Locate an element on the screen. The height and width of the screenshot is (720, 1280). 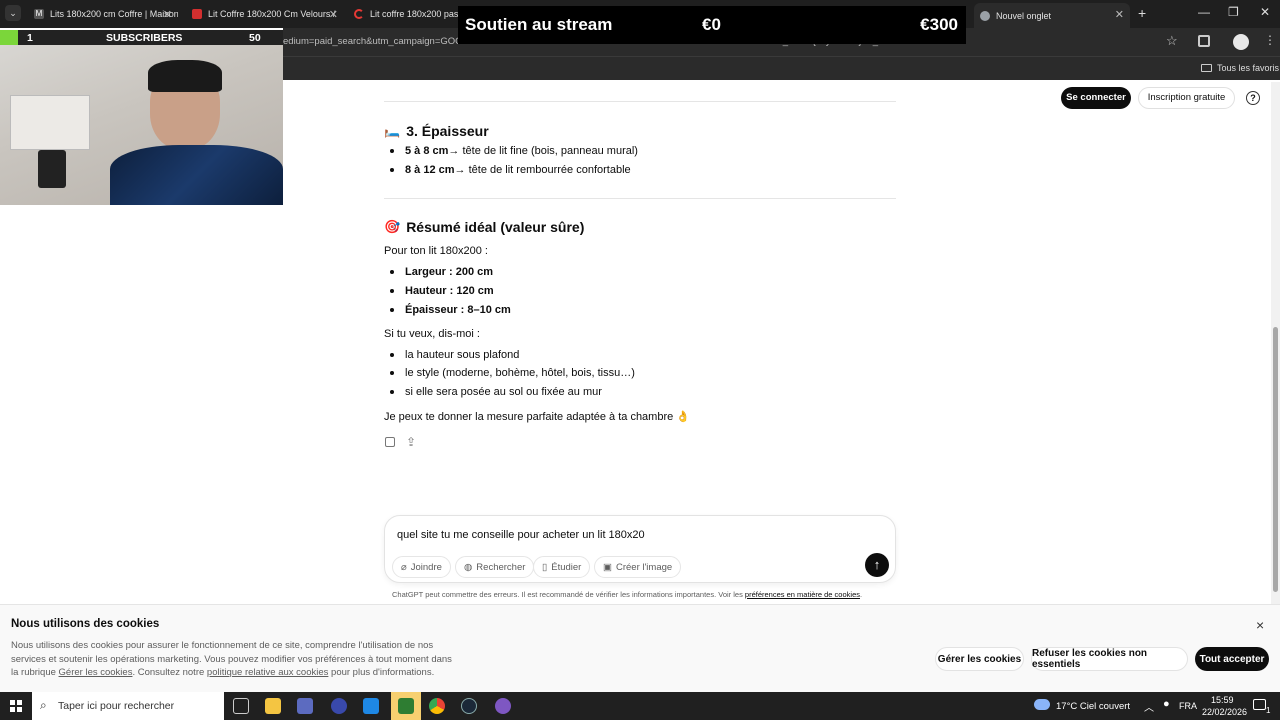
tab-4-active: Nouvel onglet ✕ is located at coordinates (1052, 15).